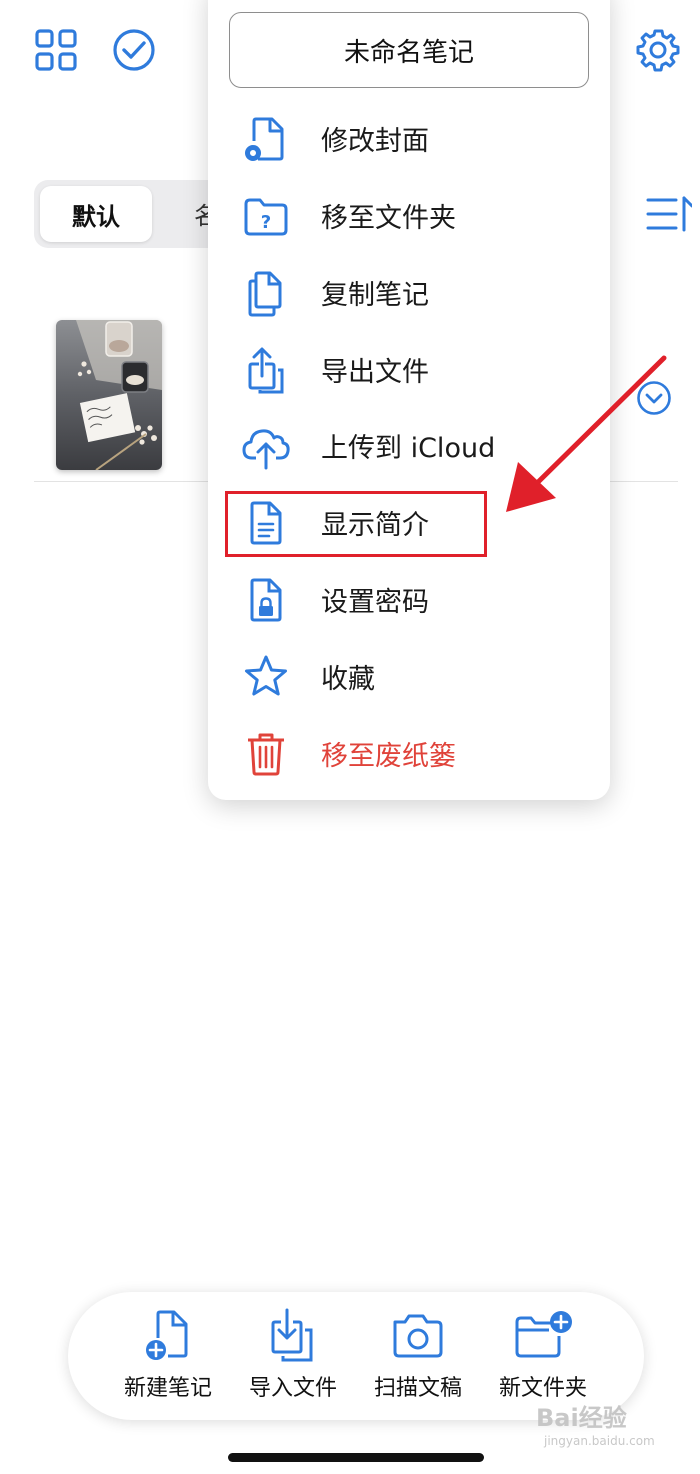 This screenshot has height=1474, width=700. What do you see at coordinates (375, 372) in the screenshot?
I see `menu-item-label: 导出文件` at bounding box center [375, 372].